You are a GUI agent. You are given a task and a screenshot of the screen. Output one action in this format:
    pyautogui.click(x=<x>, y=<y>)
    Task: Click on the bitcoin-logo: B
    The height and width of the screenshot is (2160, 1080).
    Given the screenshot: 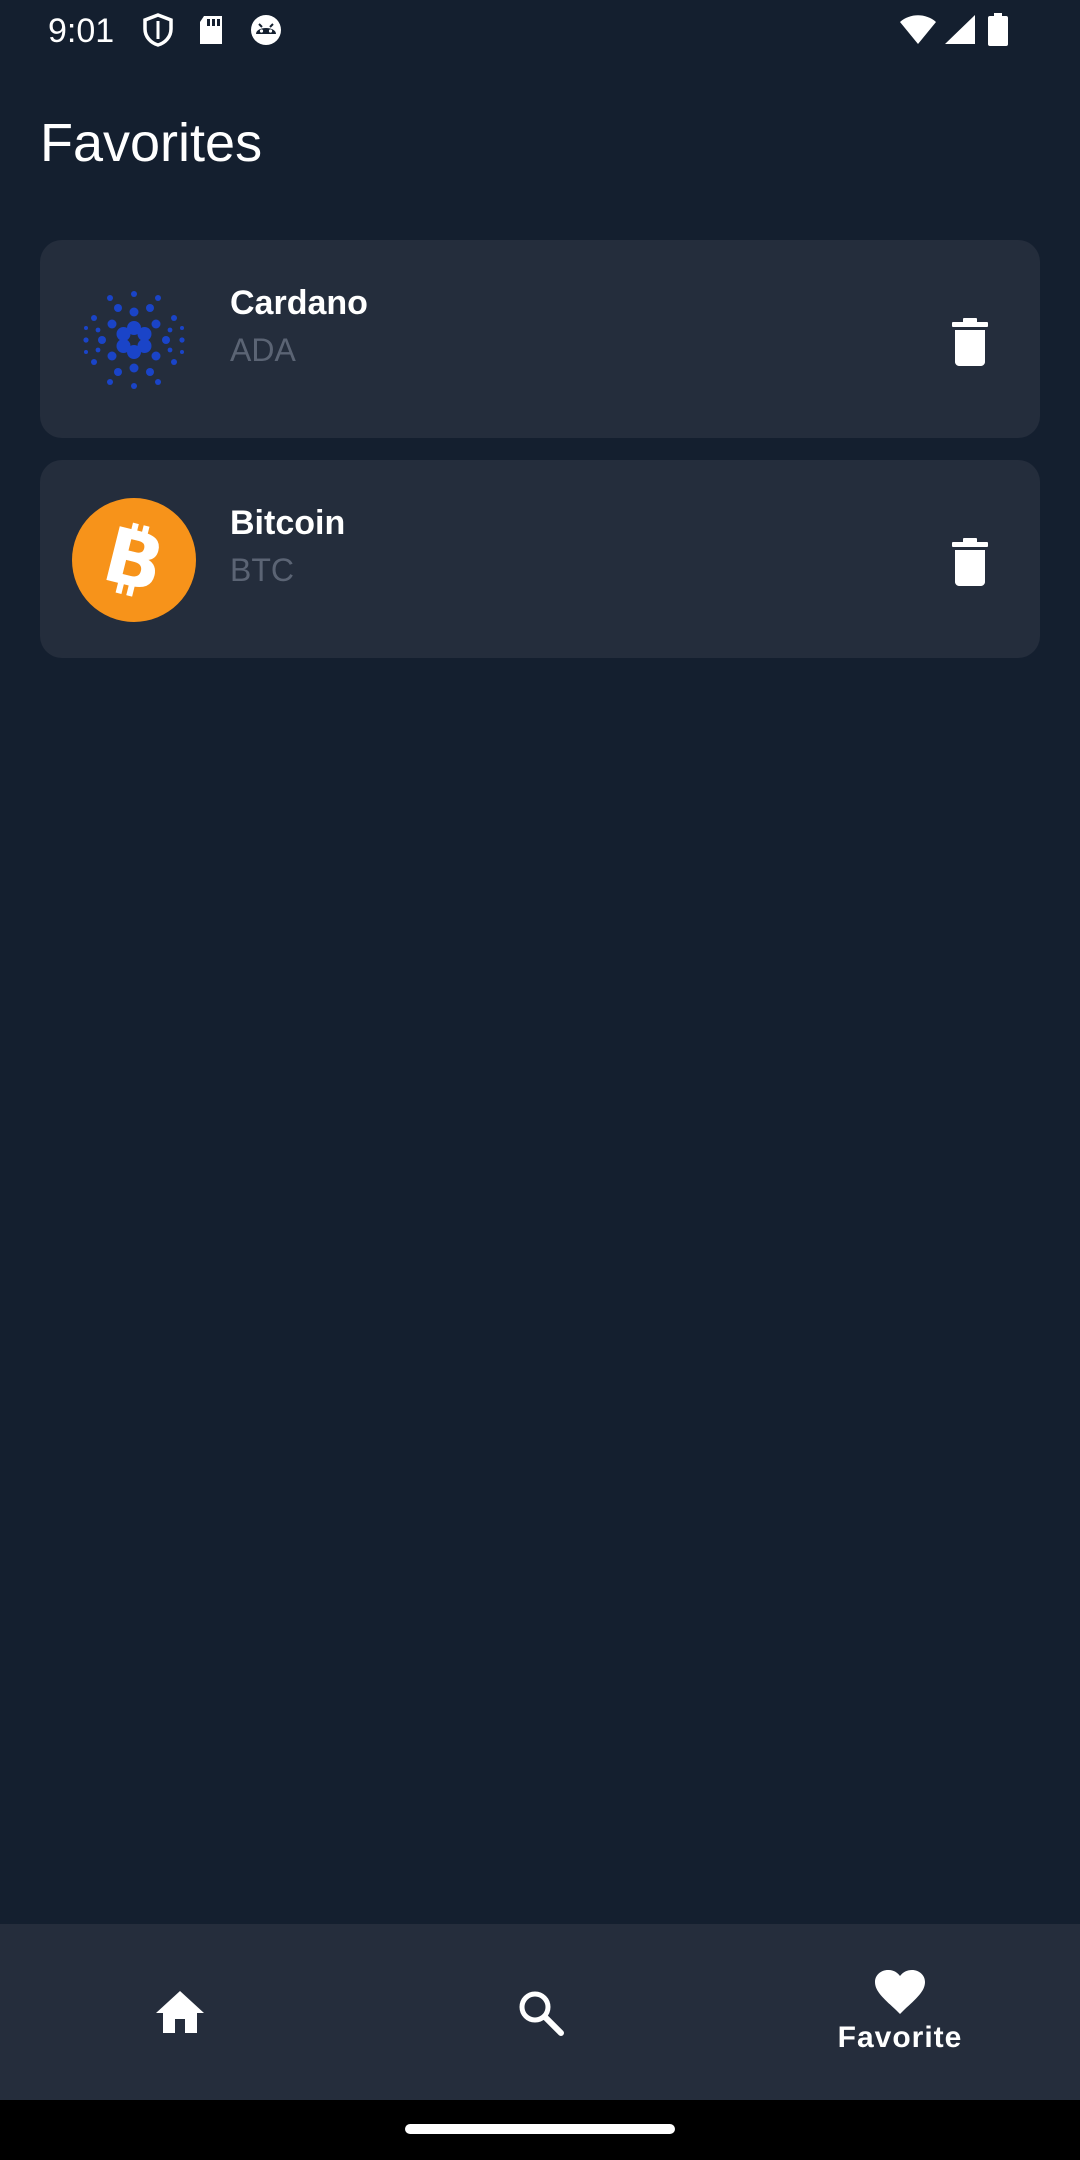 What is the action you would take?
    pyautogui.click(x=134, y=560)
    